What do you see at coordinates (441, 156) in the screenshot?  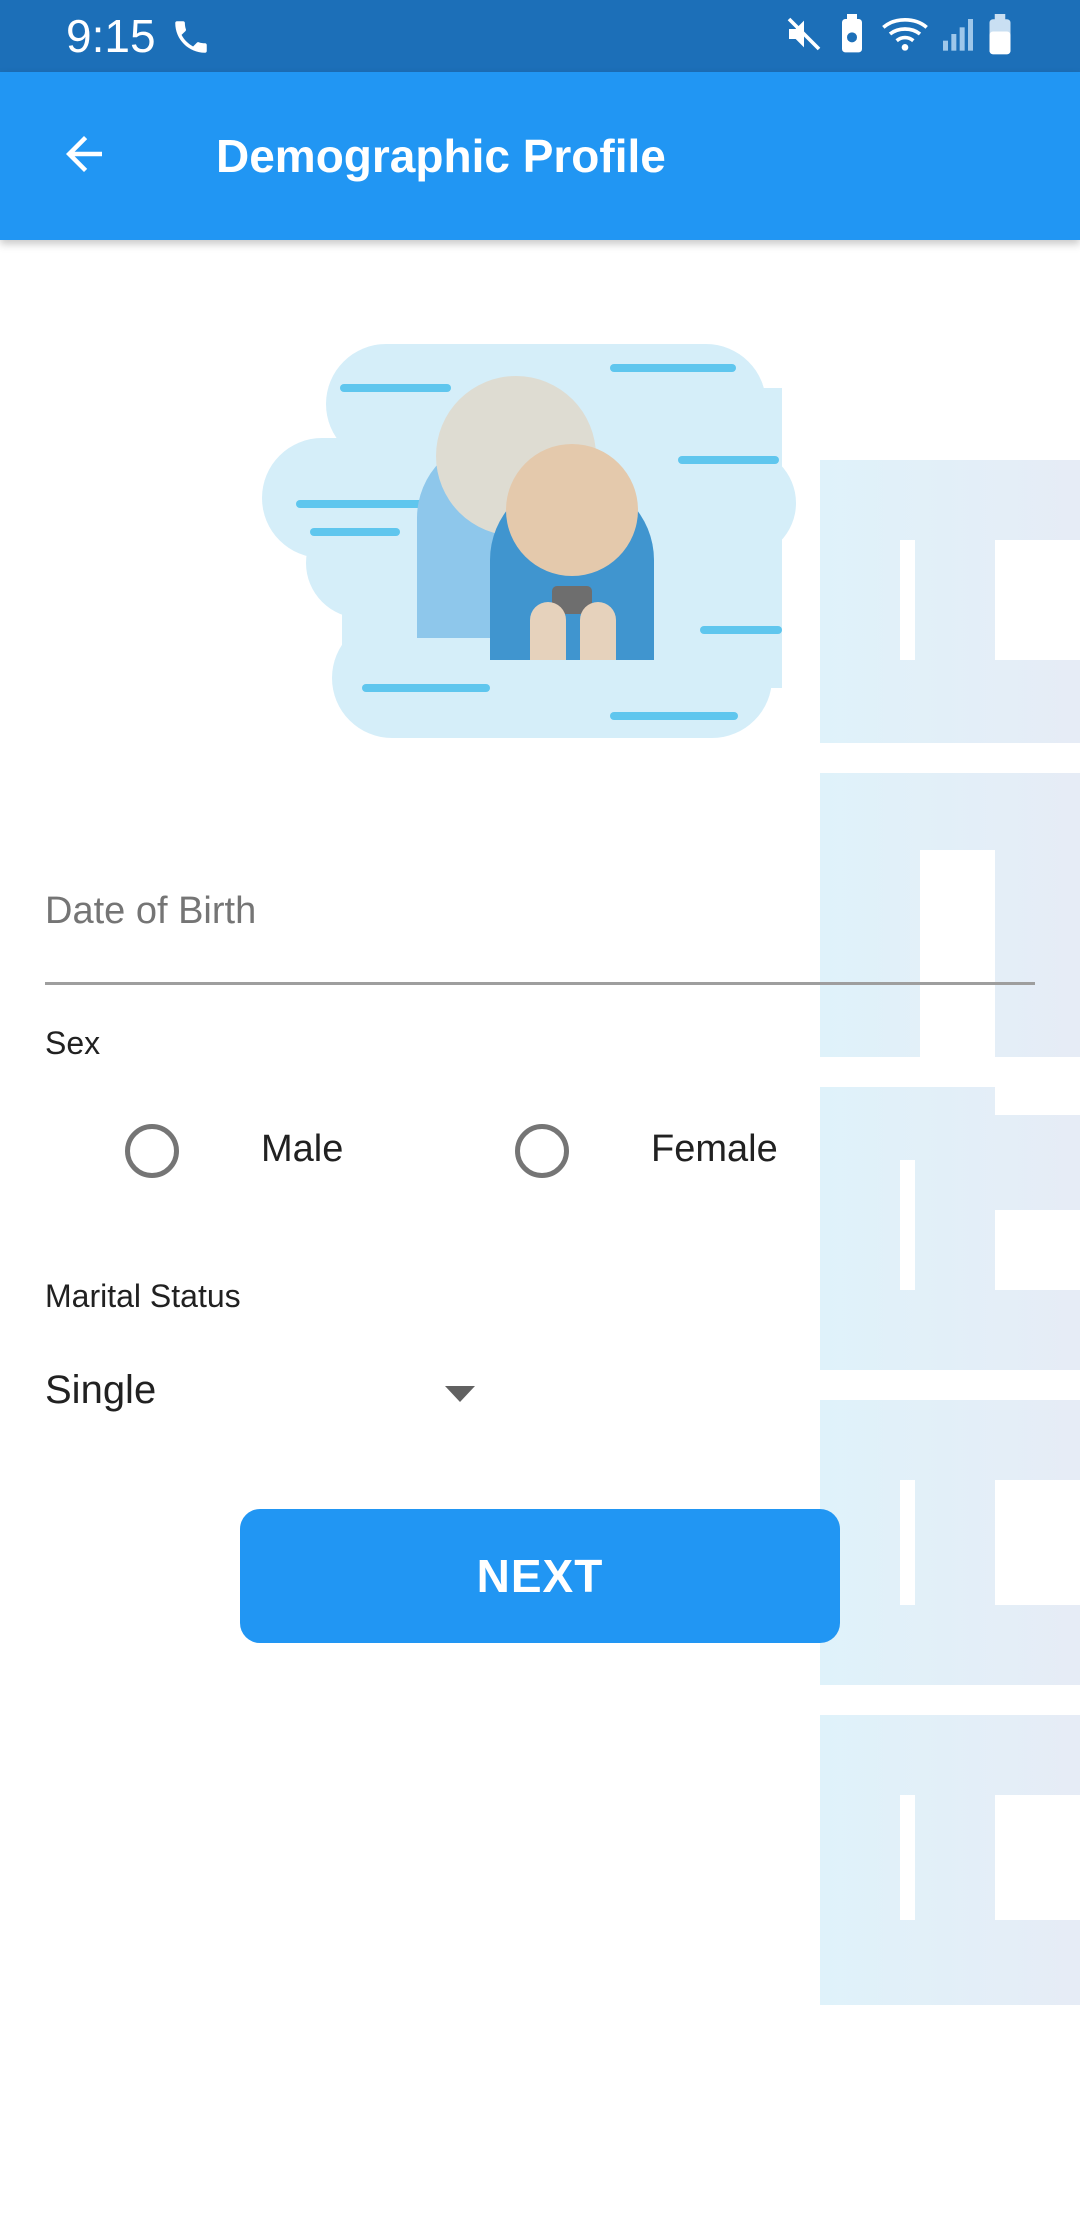 I see `page-title: Demographic Profile` at bounding box center [441, 156].